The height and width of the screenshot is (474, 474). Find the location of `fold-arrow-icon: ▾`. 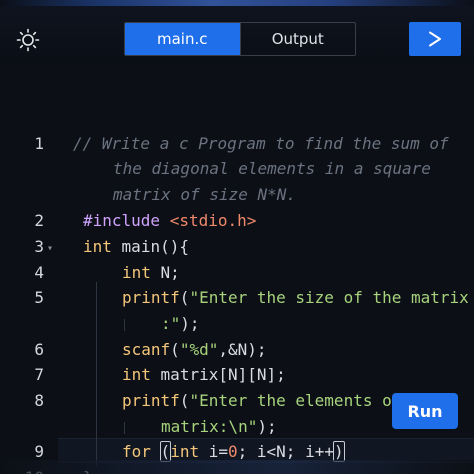

fold-arrow-icon: ▾ is located at coordinates (50, 248).